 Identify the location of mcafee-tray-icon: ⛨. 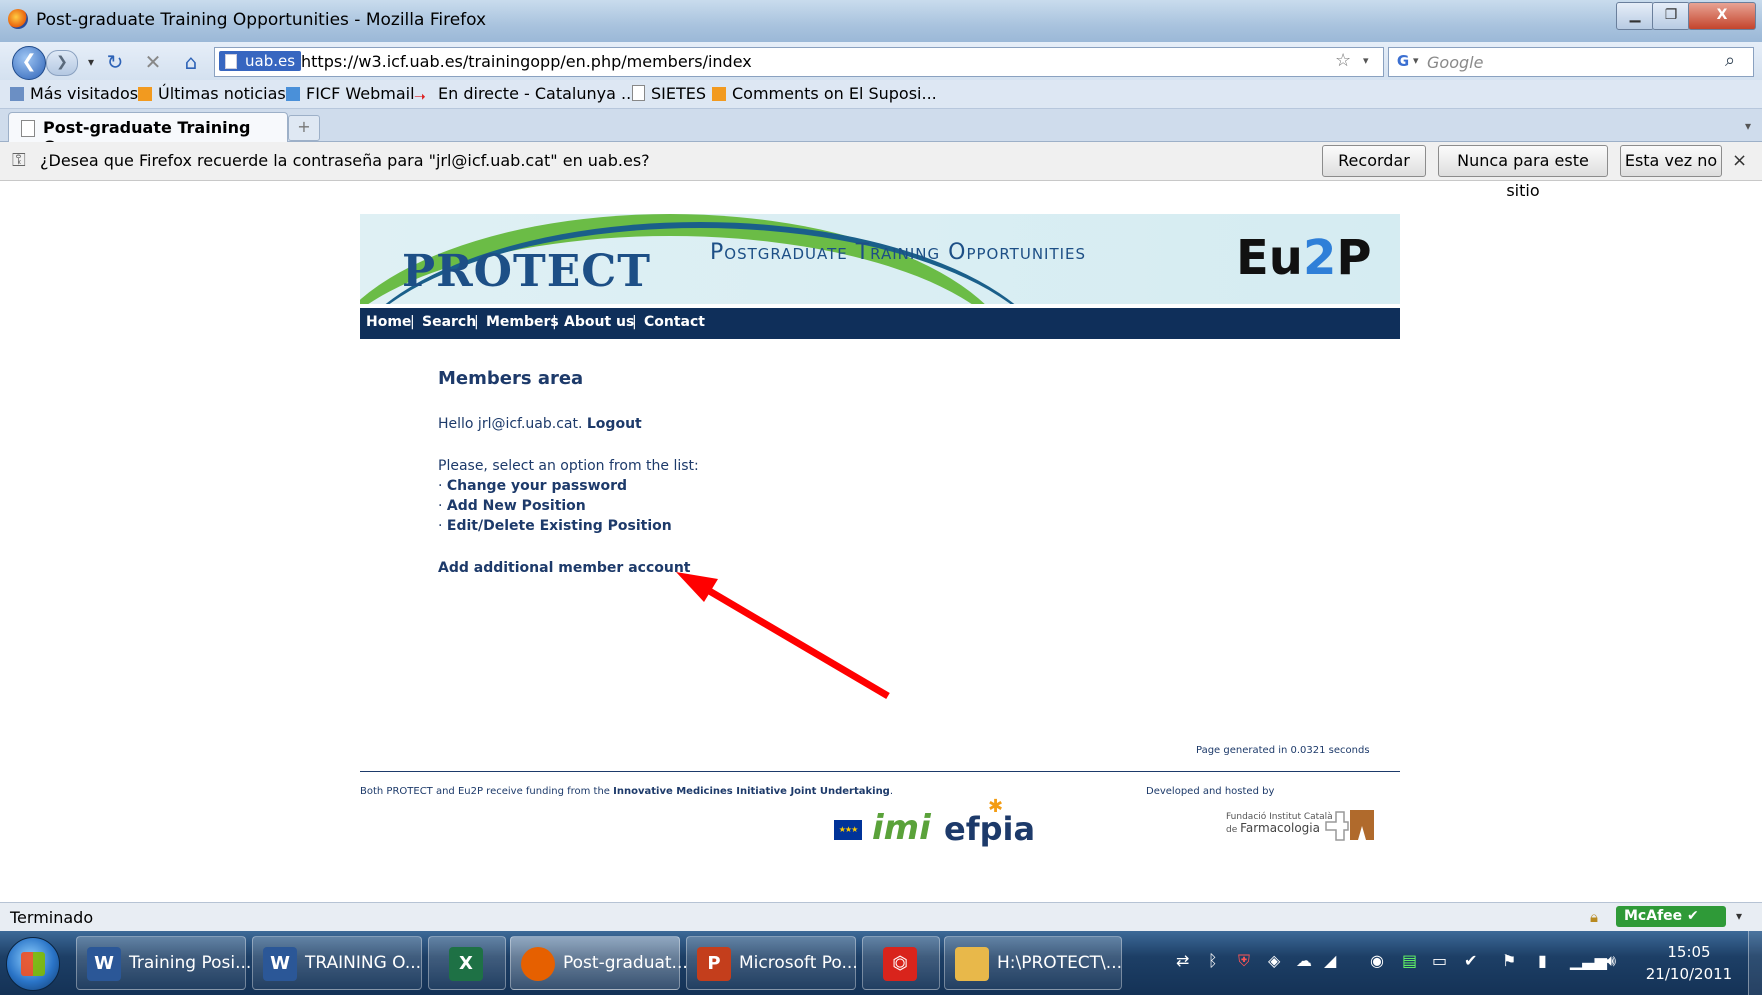
(1244, 961).